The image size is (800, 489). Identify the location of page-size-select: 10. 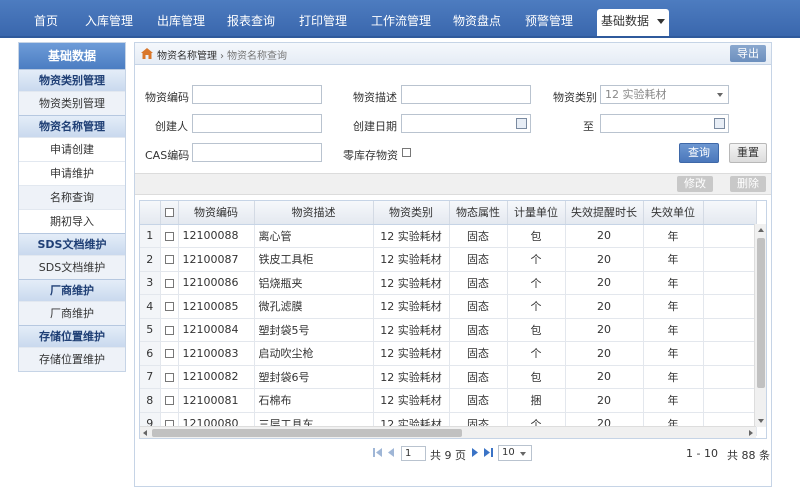
(515, 453).